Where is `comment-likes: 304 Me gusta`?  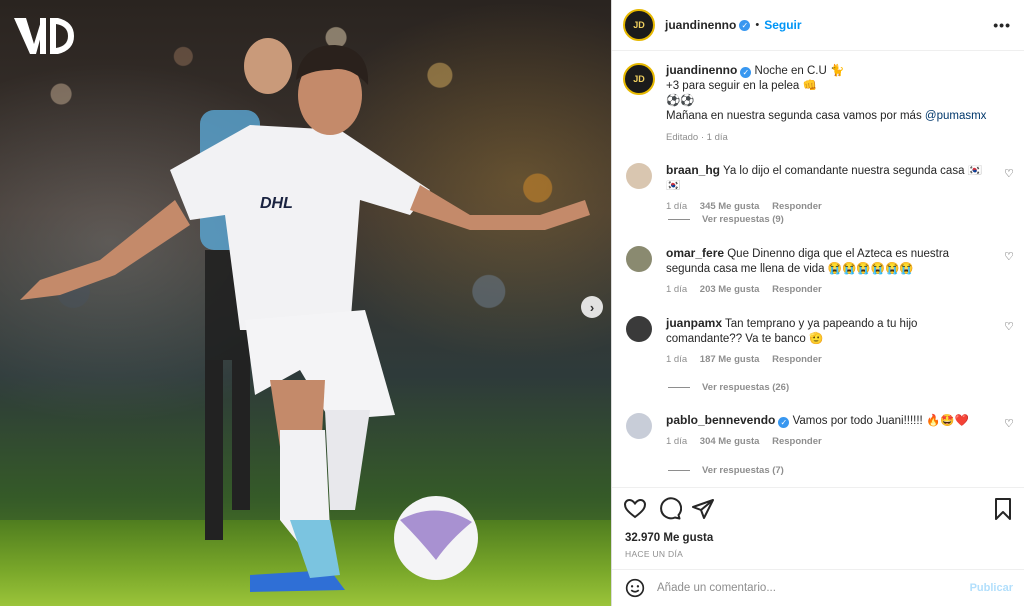
comment-likes: 304 Me gusta is located at coordinates (730, 441).